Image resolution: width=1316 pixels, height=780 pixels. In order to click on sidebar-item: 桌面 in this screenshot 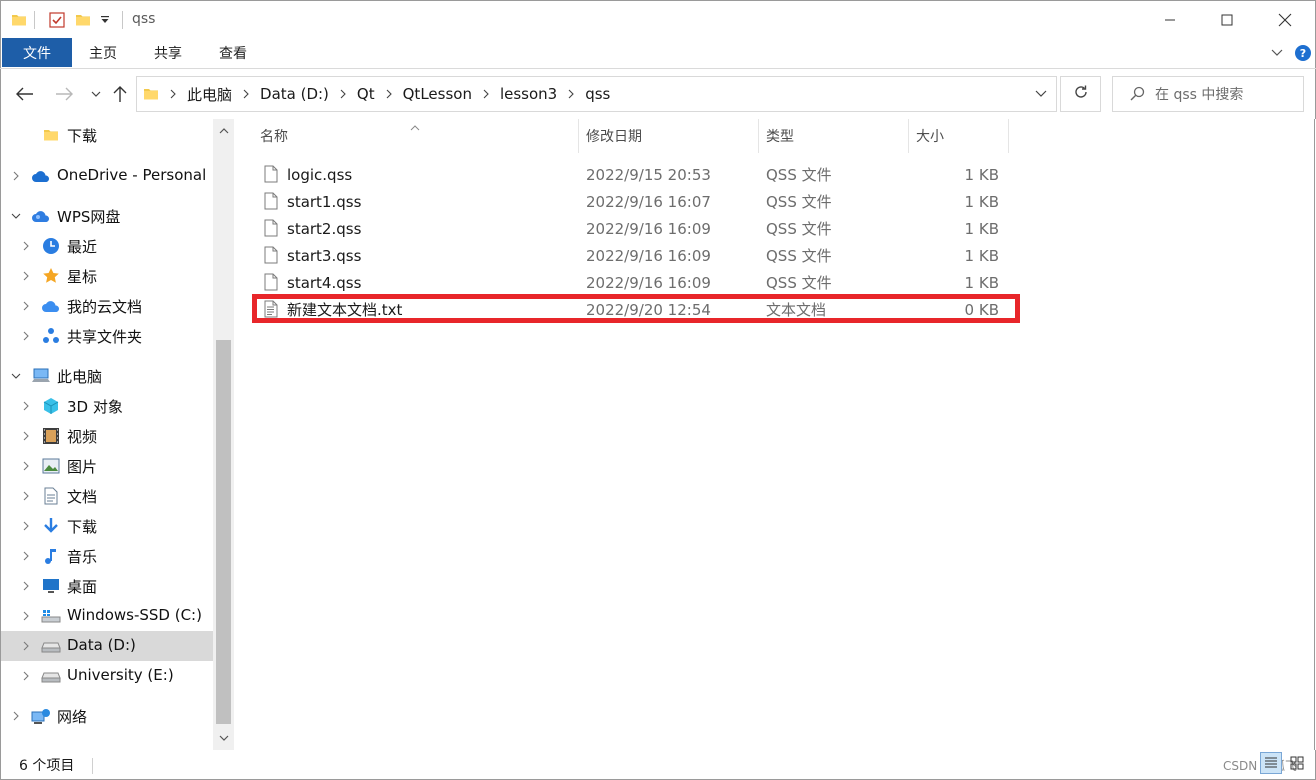, I will do `click(107, 586)`.